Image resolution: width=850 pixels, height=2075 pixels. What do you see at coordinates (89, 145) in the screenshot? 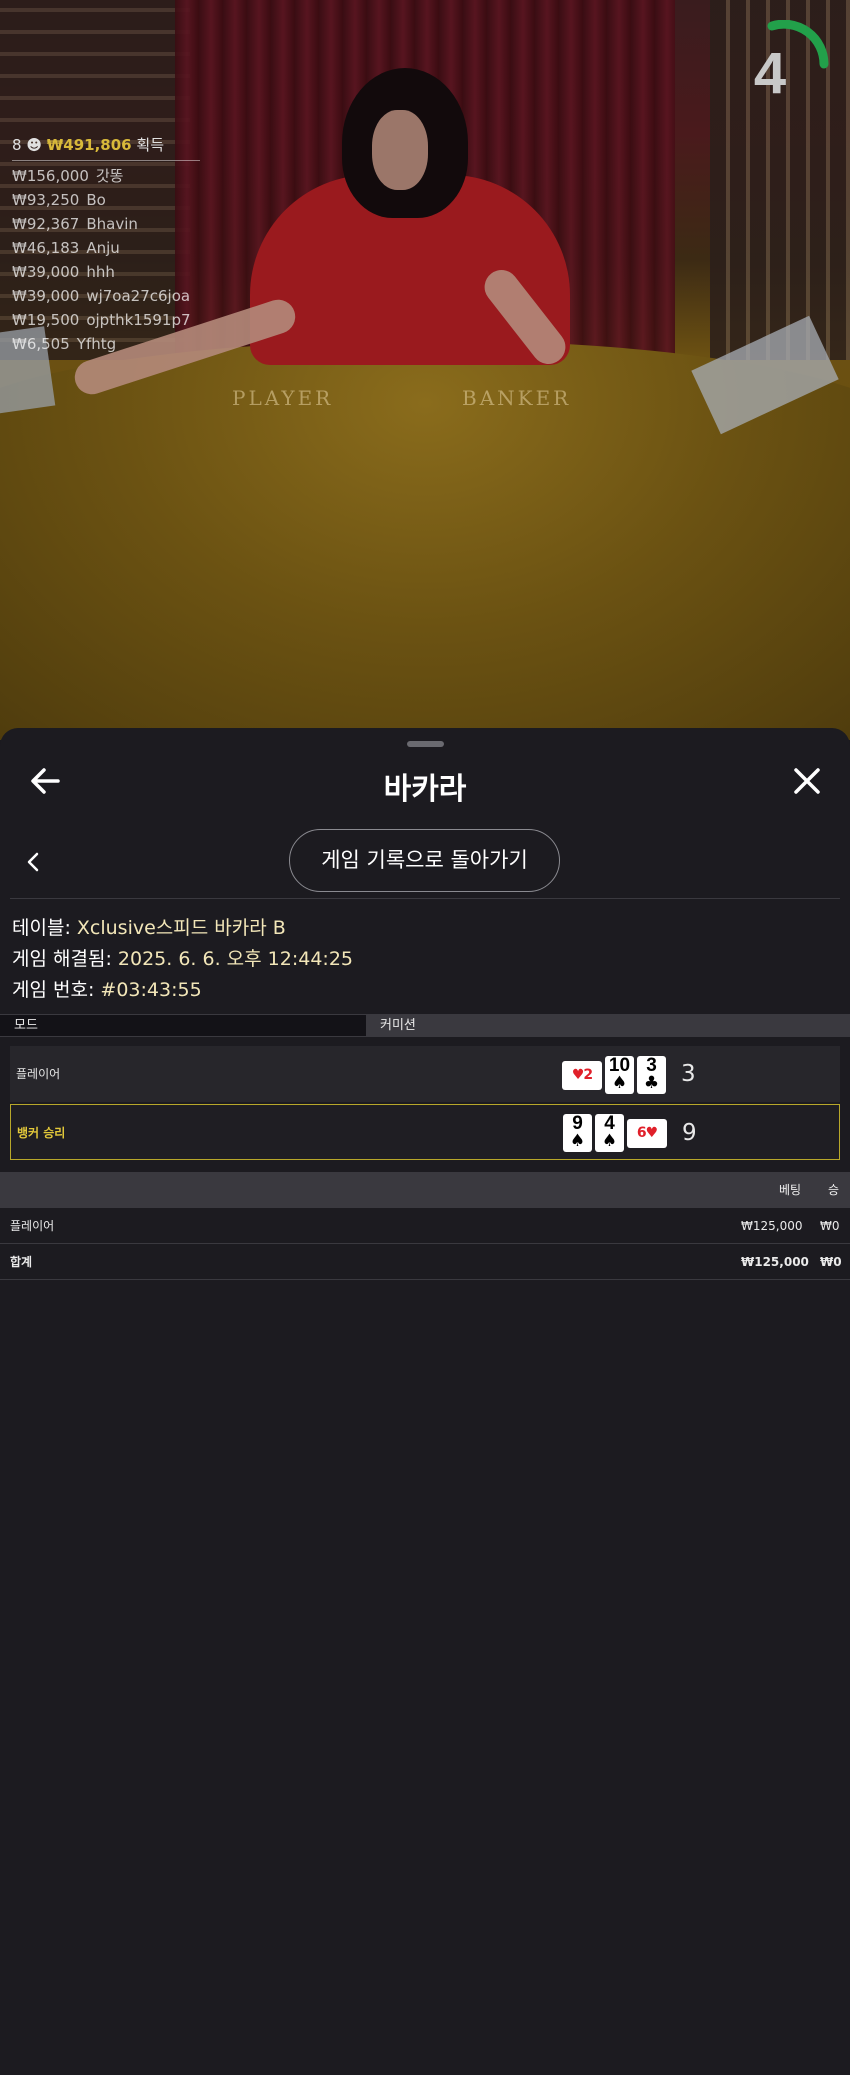
I see `winners-total: ₩491,806` at bounding box center [89, 145].